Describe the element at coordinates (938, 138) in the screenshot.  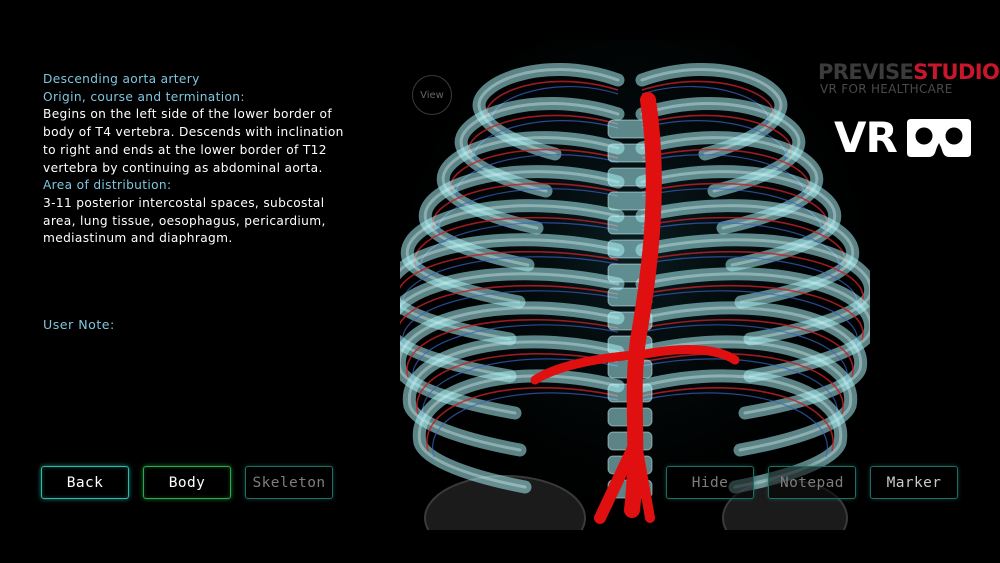
I see `vr-headset-icon` at that location.